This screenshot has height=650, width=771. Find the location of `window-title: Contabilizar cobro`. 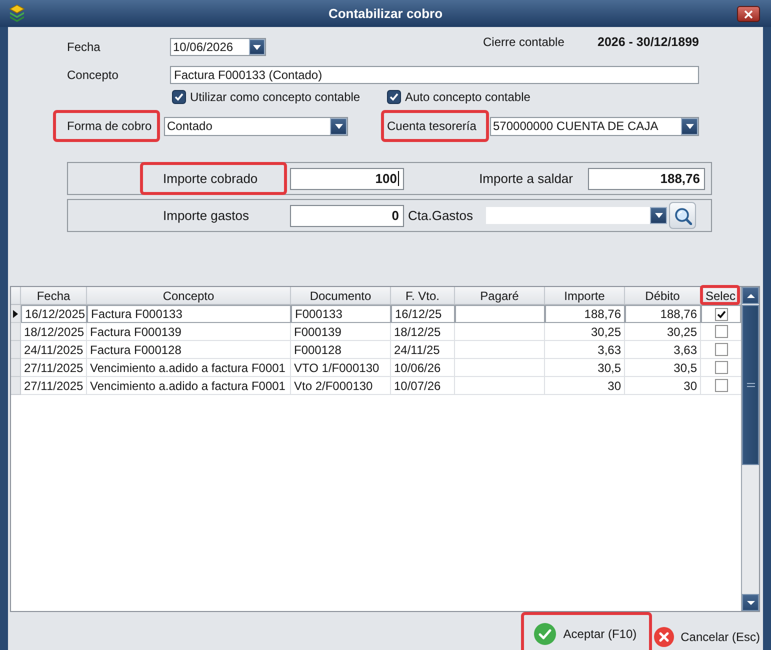

window-title: Contabilizar cobro is located at coordinates (385, 13).